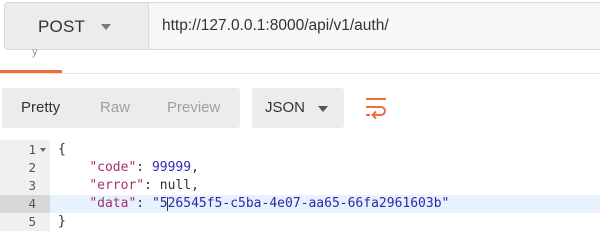 The image size is (600, 240). Describe the element at coordinates (115, 107) in the screenshot. I see `view-raw-button: Raw` at that location.